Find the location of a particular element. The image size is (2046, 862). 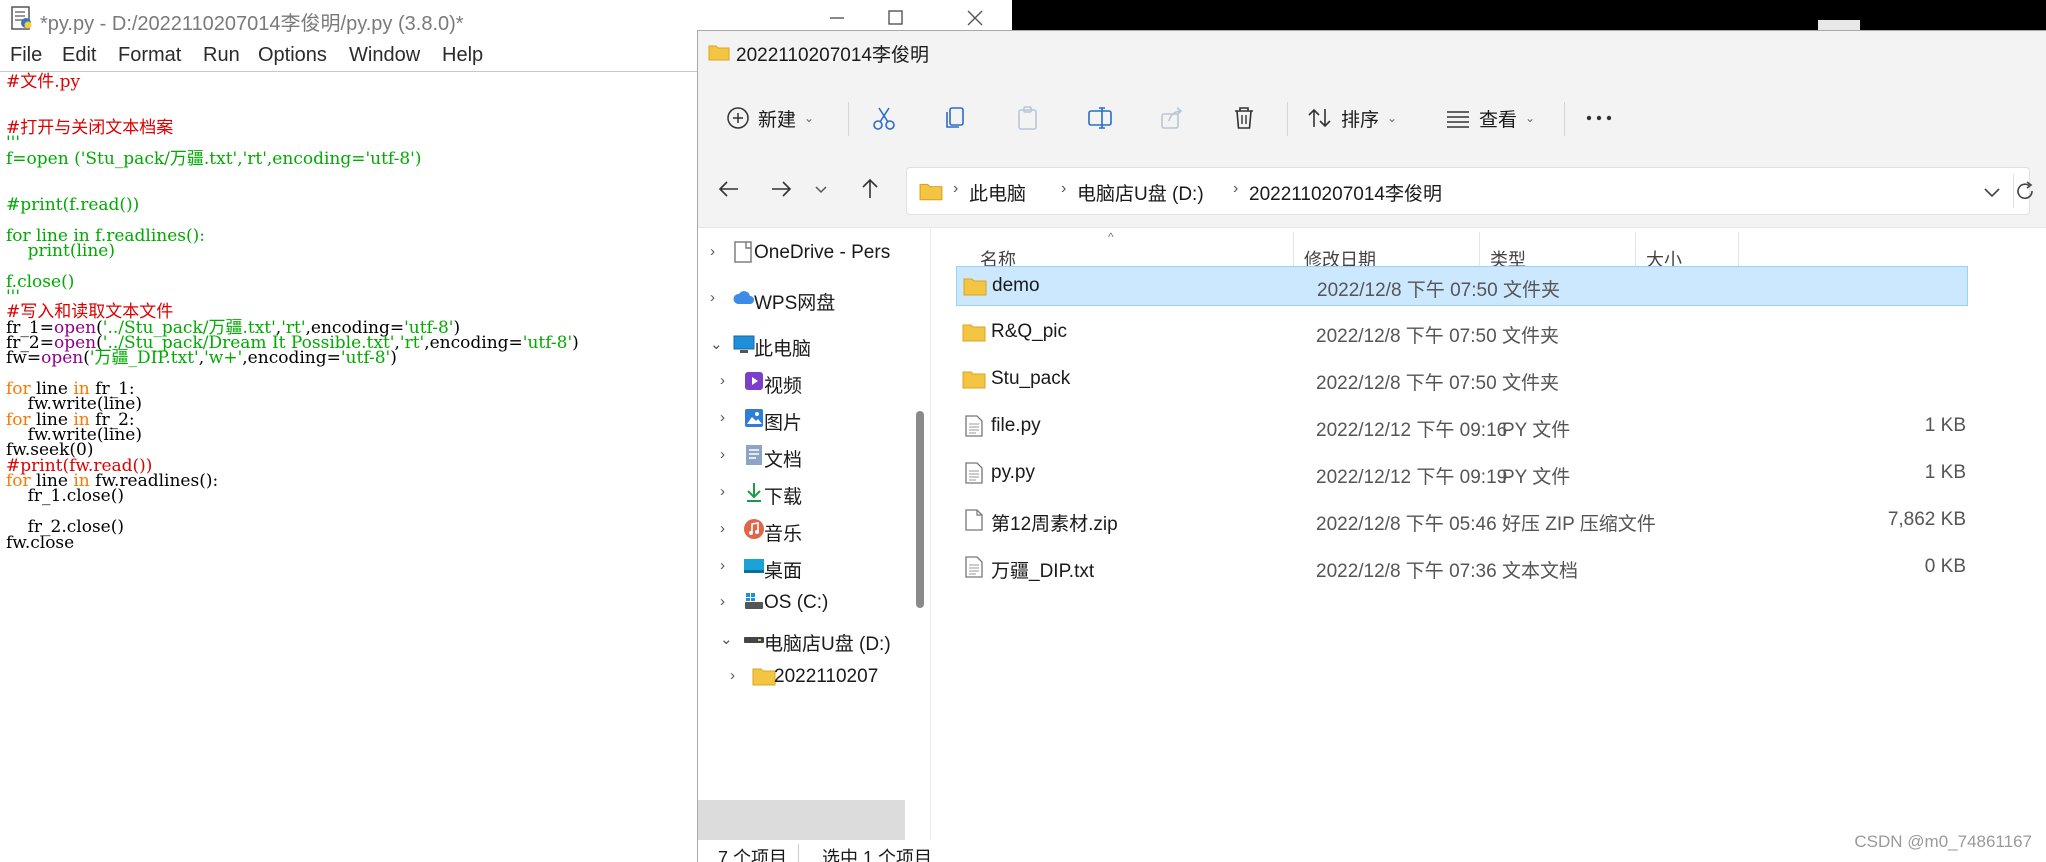

new-button: 新建 ⌄ is located at coordinates (770, 118).